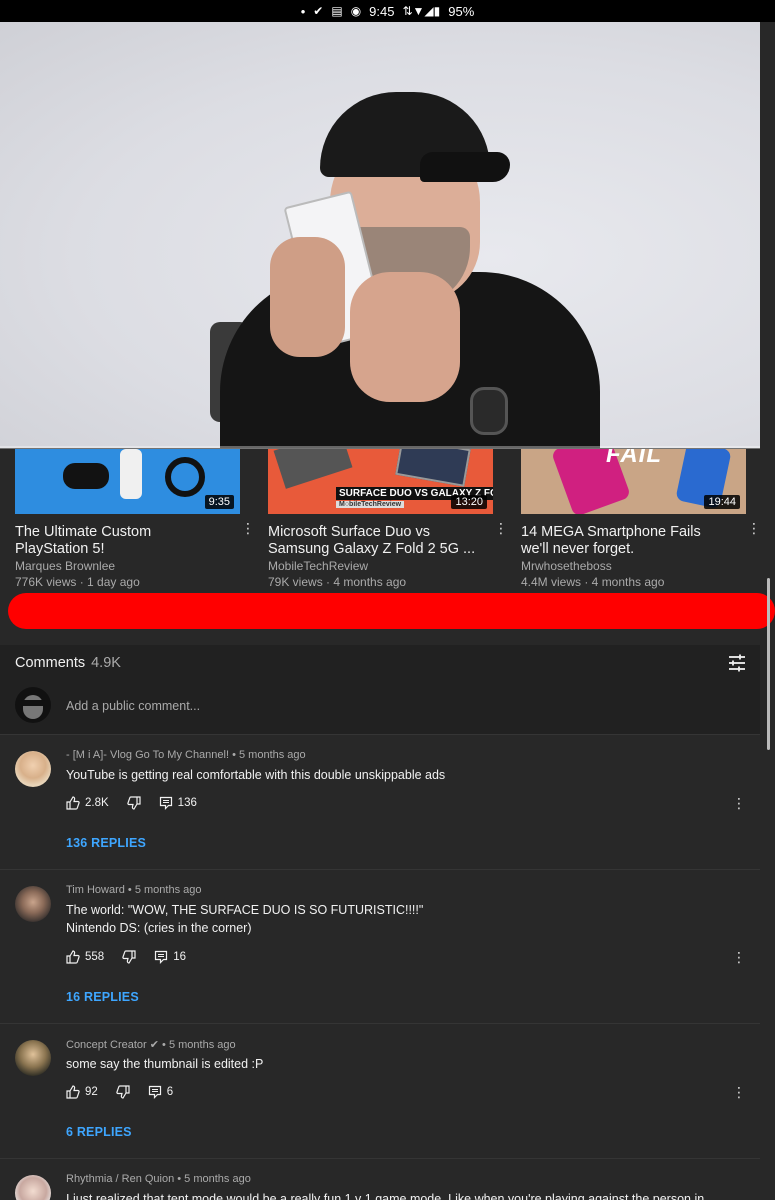  Describe the element at coordinates (86, 476) in the screenshot. I see `controller-shape` at that location.